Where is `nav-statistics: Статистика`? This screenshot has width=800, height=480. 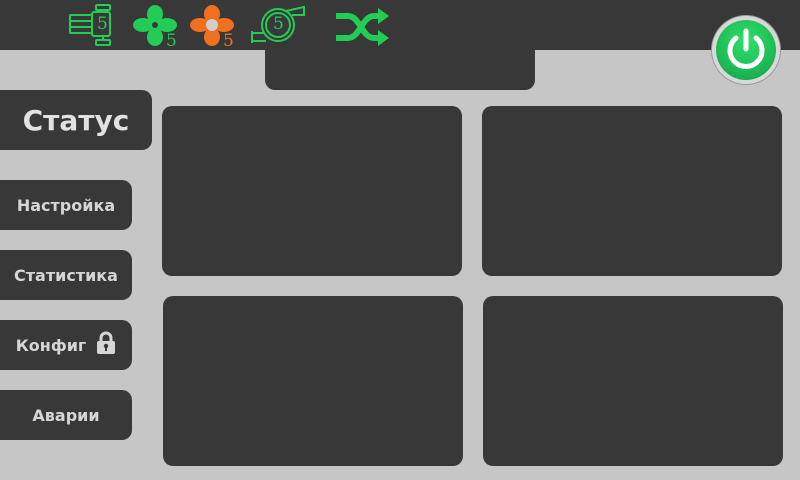
nav-statistics: Статистика is located at coordinates (66, 275).